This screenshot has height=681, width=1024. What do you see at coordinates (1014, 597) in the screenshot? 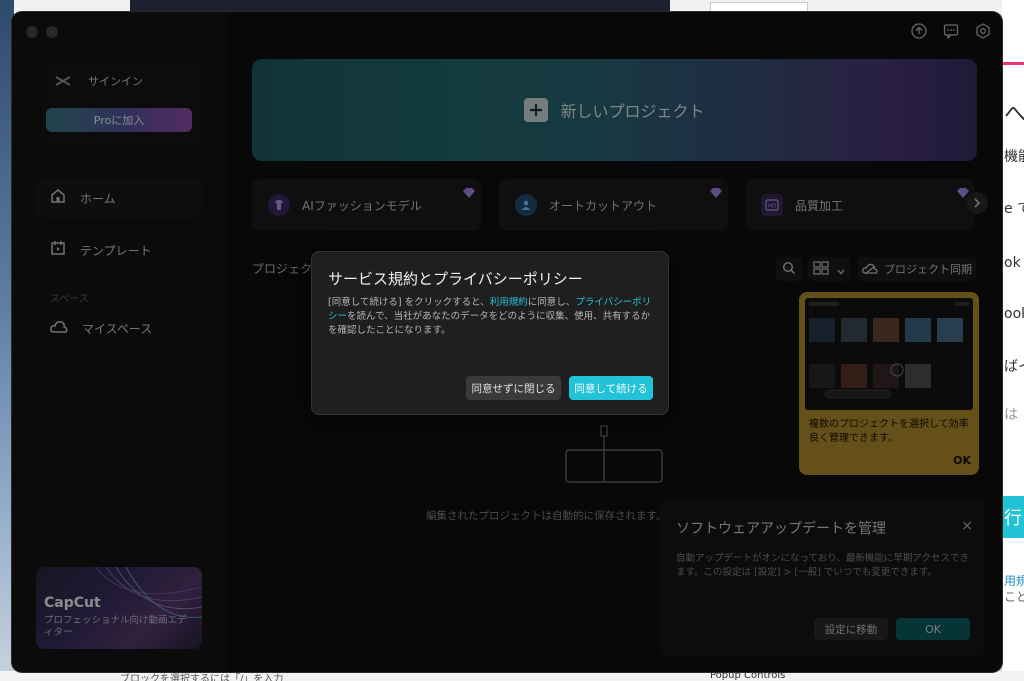
I see `bg-text: こと` at bounding box center [1014, 597].